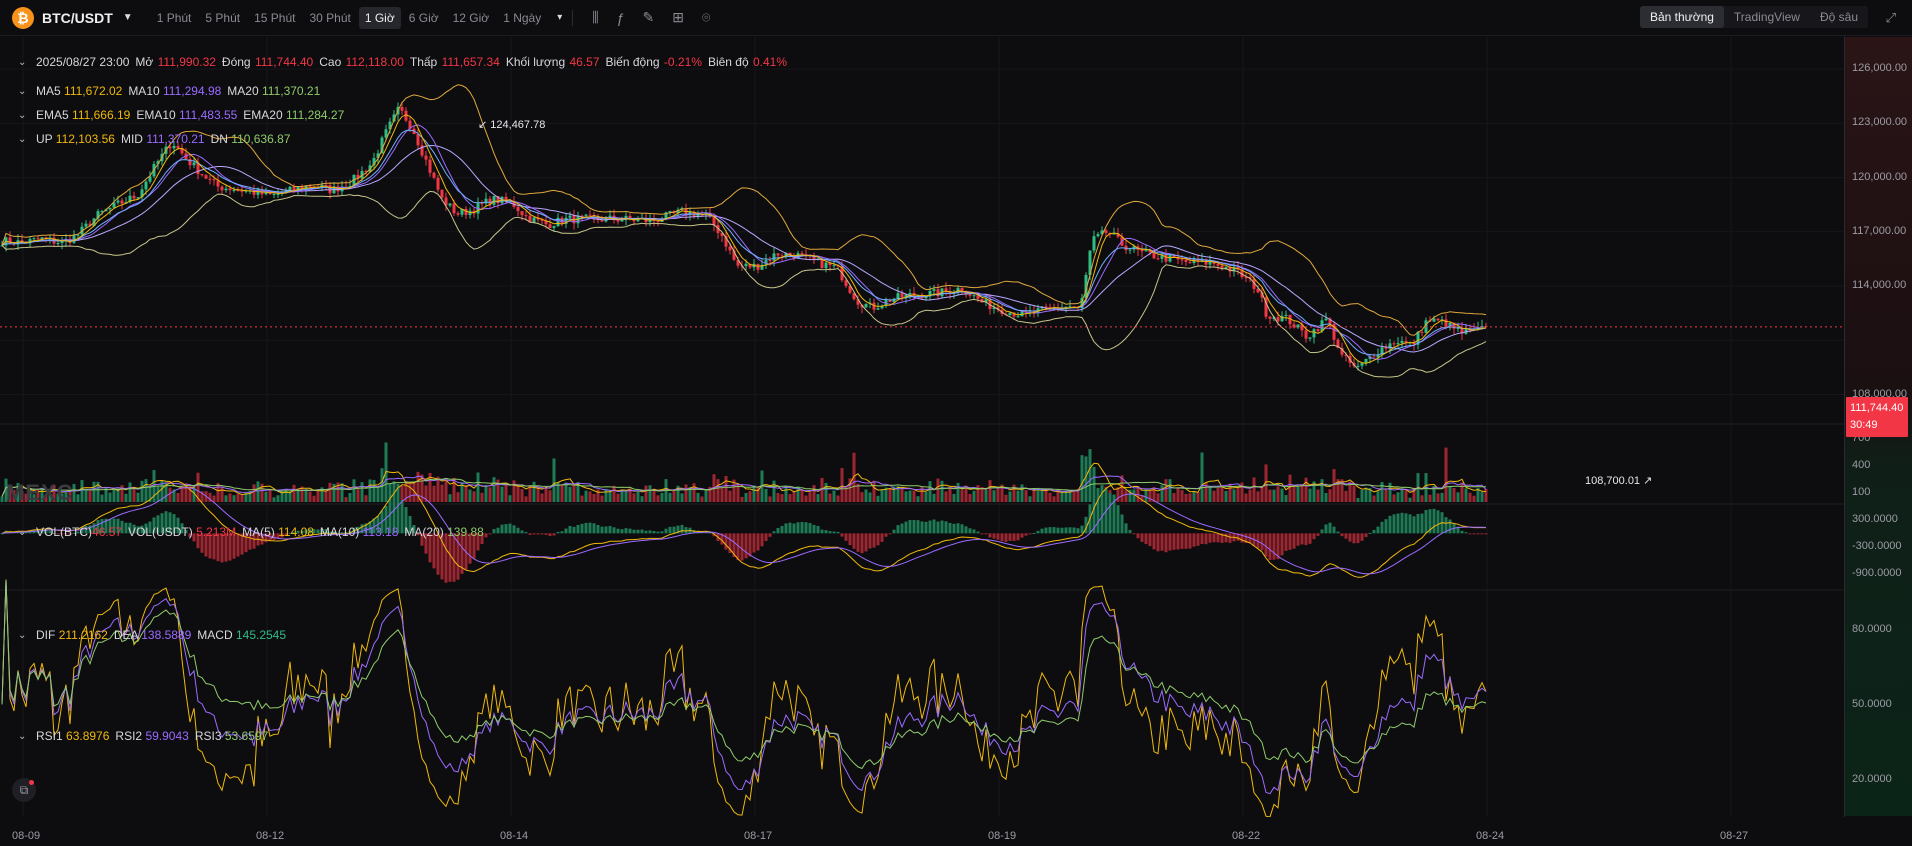 Image resolution: width=1912 pixels, height=846 pixels. What do you see at coordinates (258, 532) in the screenshot?
I see `vol-ma5-label: MA(5)` at bounding box center [258, 532].